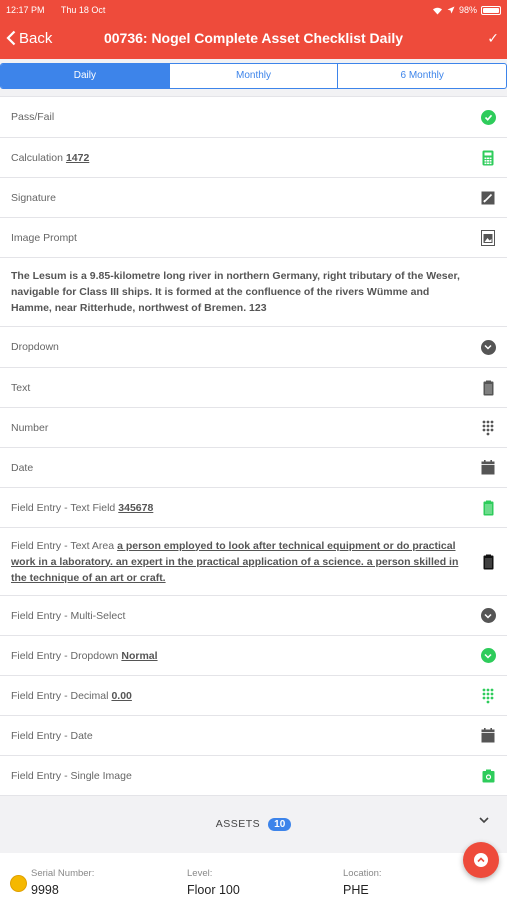 This screenshot has height=900, width=507. What do you see at coordinates (280, 824) in the screenshot?
I see `assets-count-badge: 10` at bounding box center [280, 824].